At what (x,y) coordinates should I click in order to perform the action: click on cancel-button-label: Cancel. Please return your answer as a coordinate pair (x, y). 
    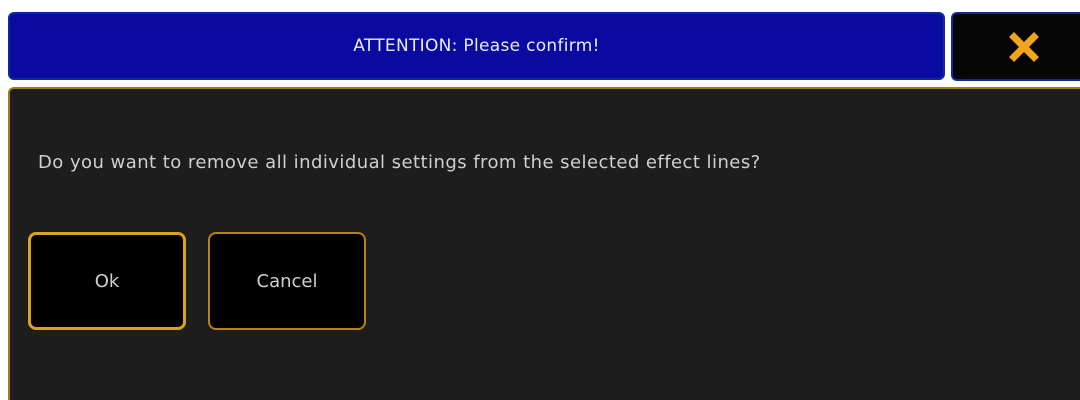
    Looking at the image, I should click on (287, 281).